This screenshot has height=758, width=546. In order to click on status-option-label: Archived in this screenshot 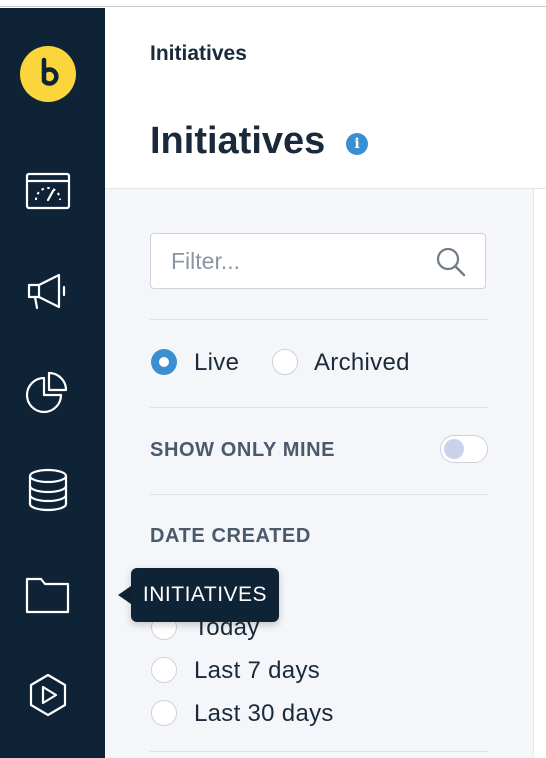, I will do `click(362, 362)`.